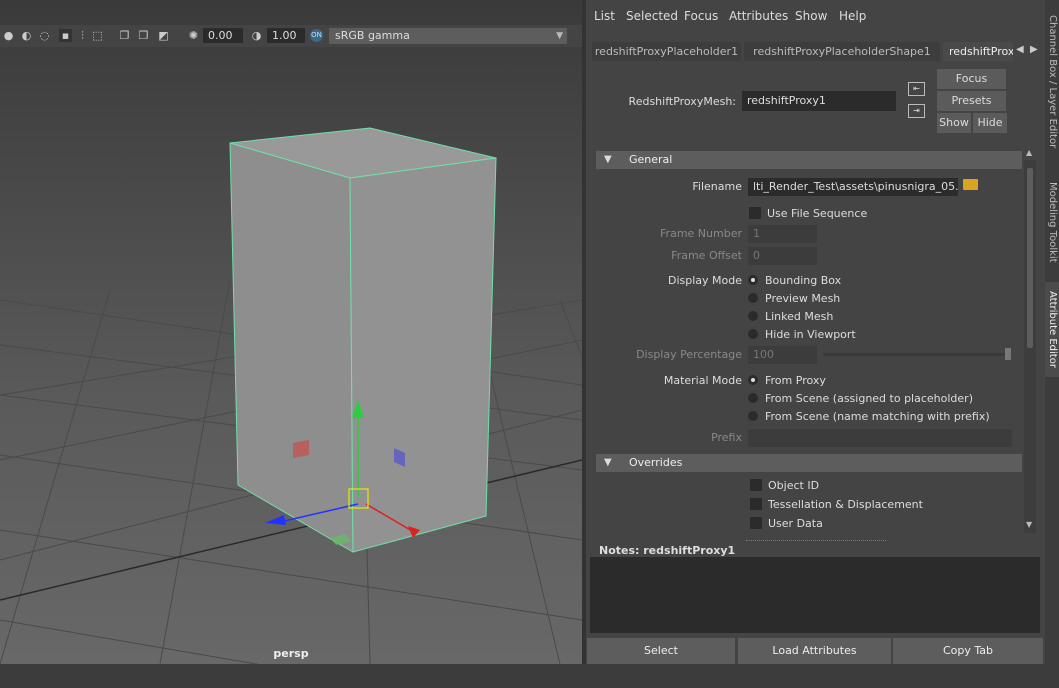 The height and width of the screenshot is (688, 1059). Describe the element at coordinates (795, 523) in the screenshot. I see `user-data-label: User Data` at that location.